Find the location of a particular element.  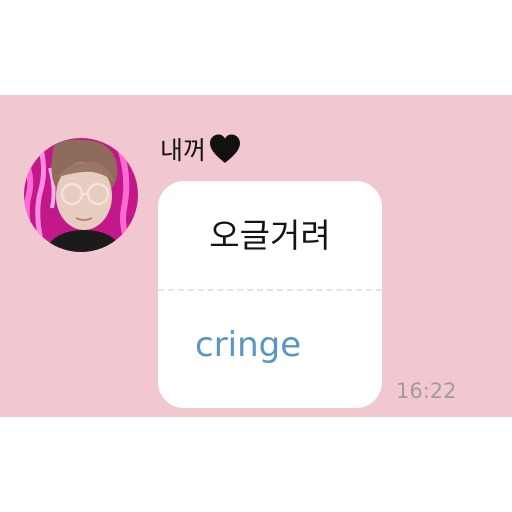

avatar-photo is located at coordinates (81, 195).